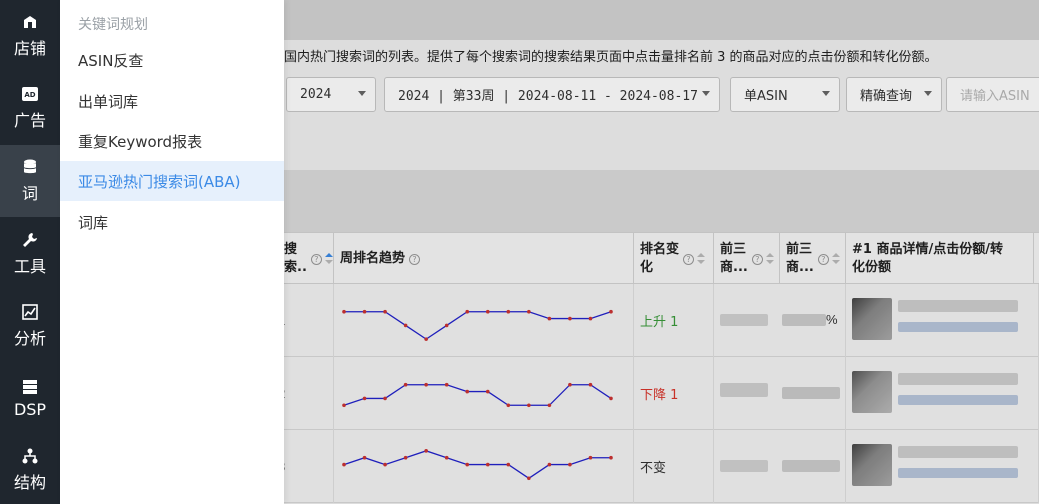 Image resolution: width=1039 pixels, height=504 pixels. Describe the element at coordinates (30, 254) in the screenshot. I see `rail-item-tools: 工具` at that location.